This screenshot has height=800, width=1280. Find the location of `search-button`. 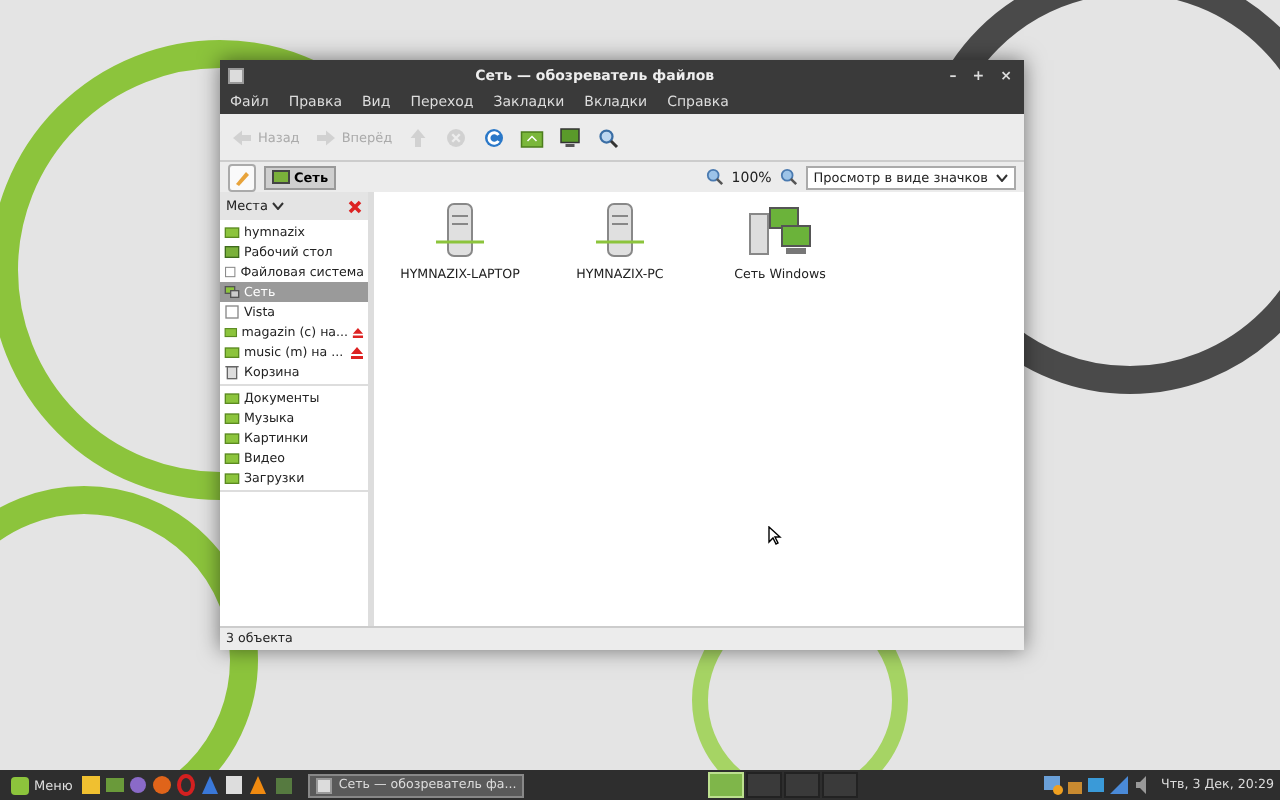

search-button is located at coordinates (608, 137).